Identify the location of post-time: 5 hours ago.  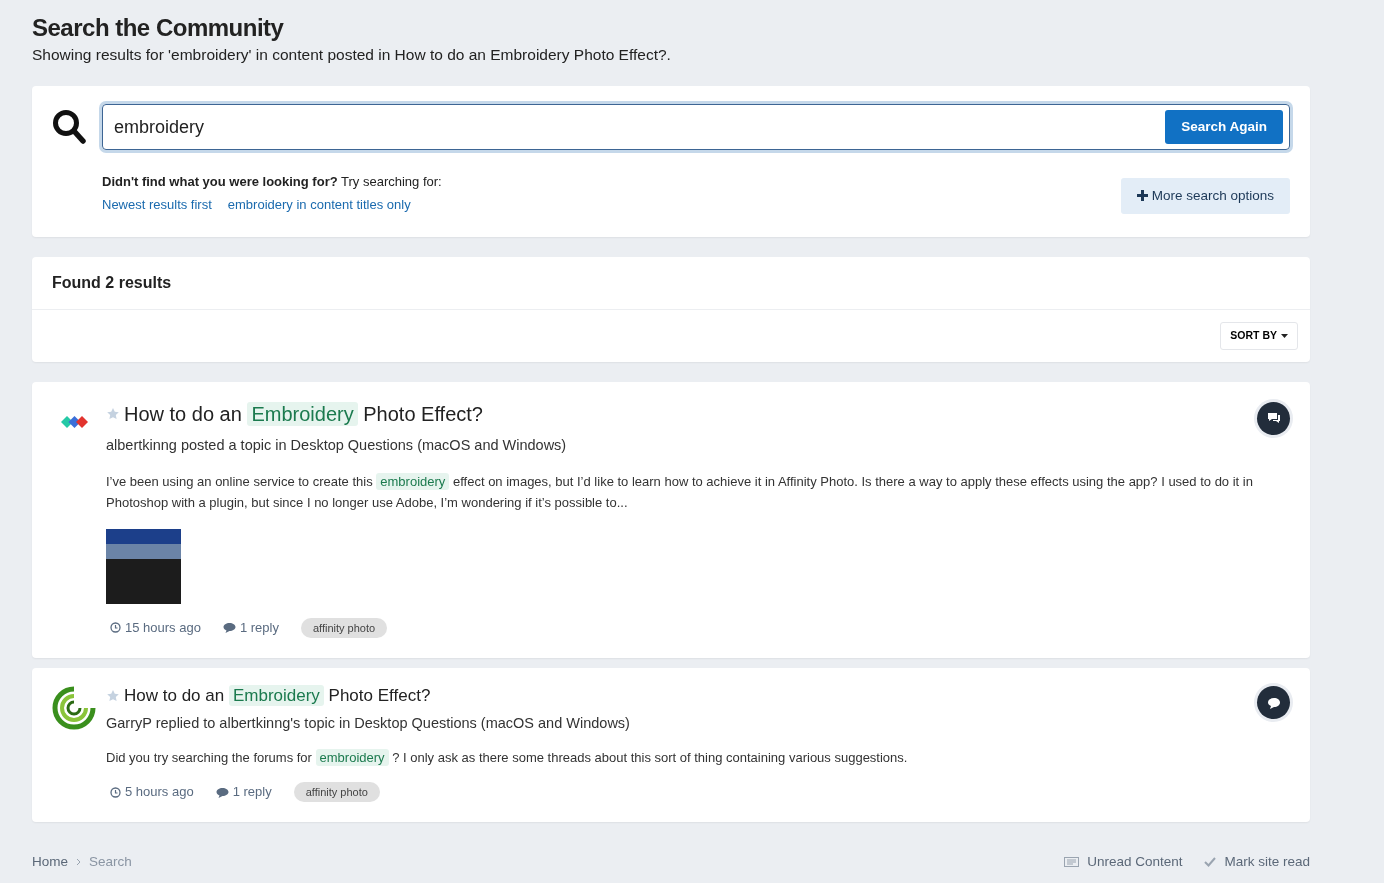
(159, 792).